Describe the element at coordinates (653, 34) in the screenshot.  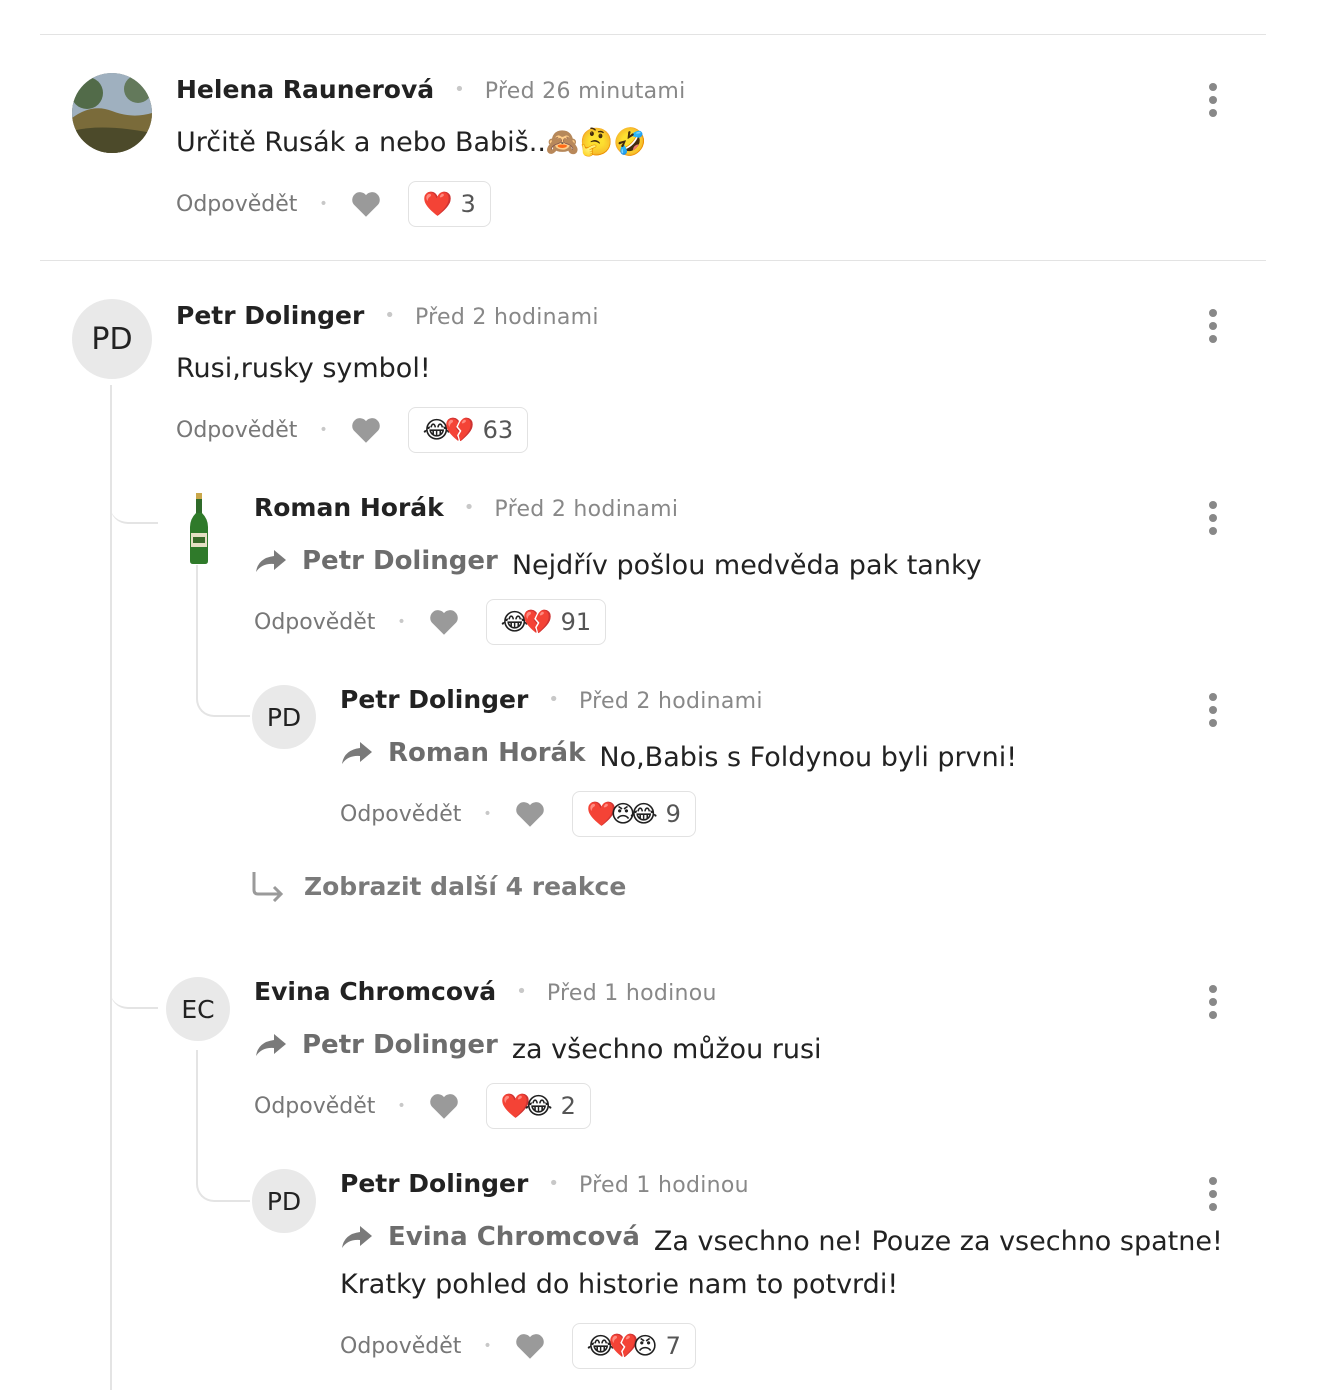
I see `top-divider` at that location.